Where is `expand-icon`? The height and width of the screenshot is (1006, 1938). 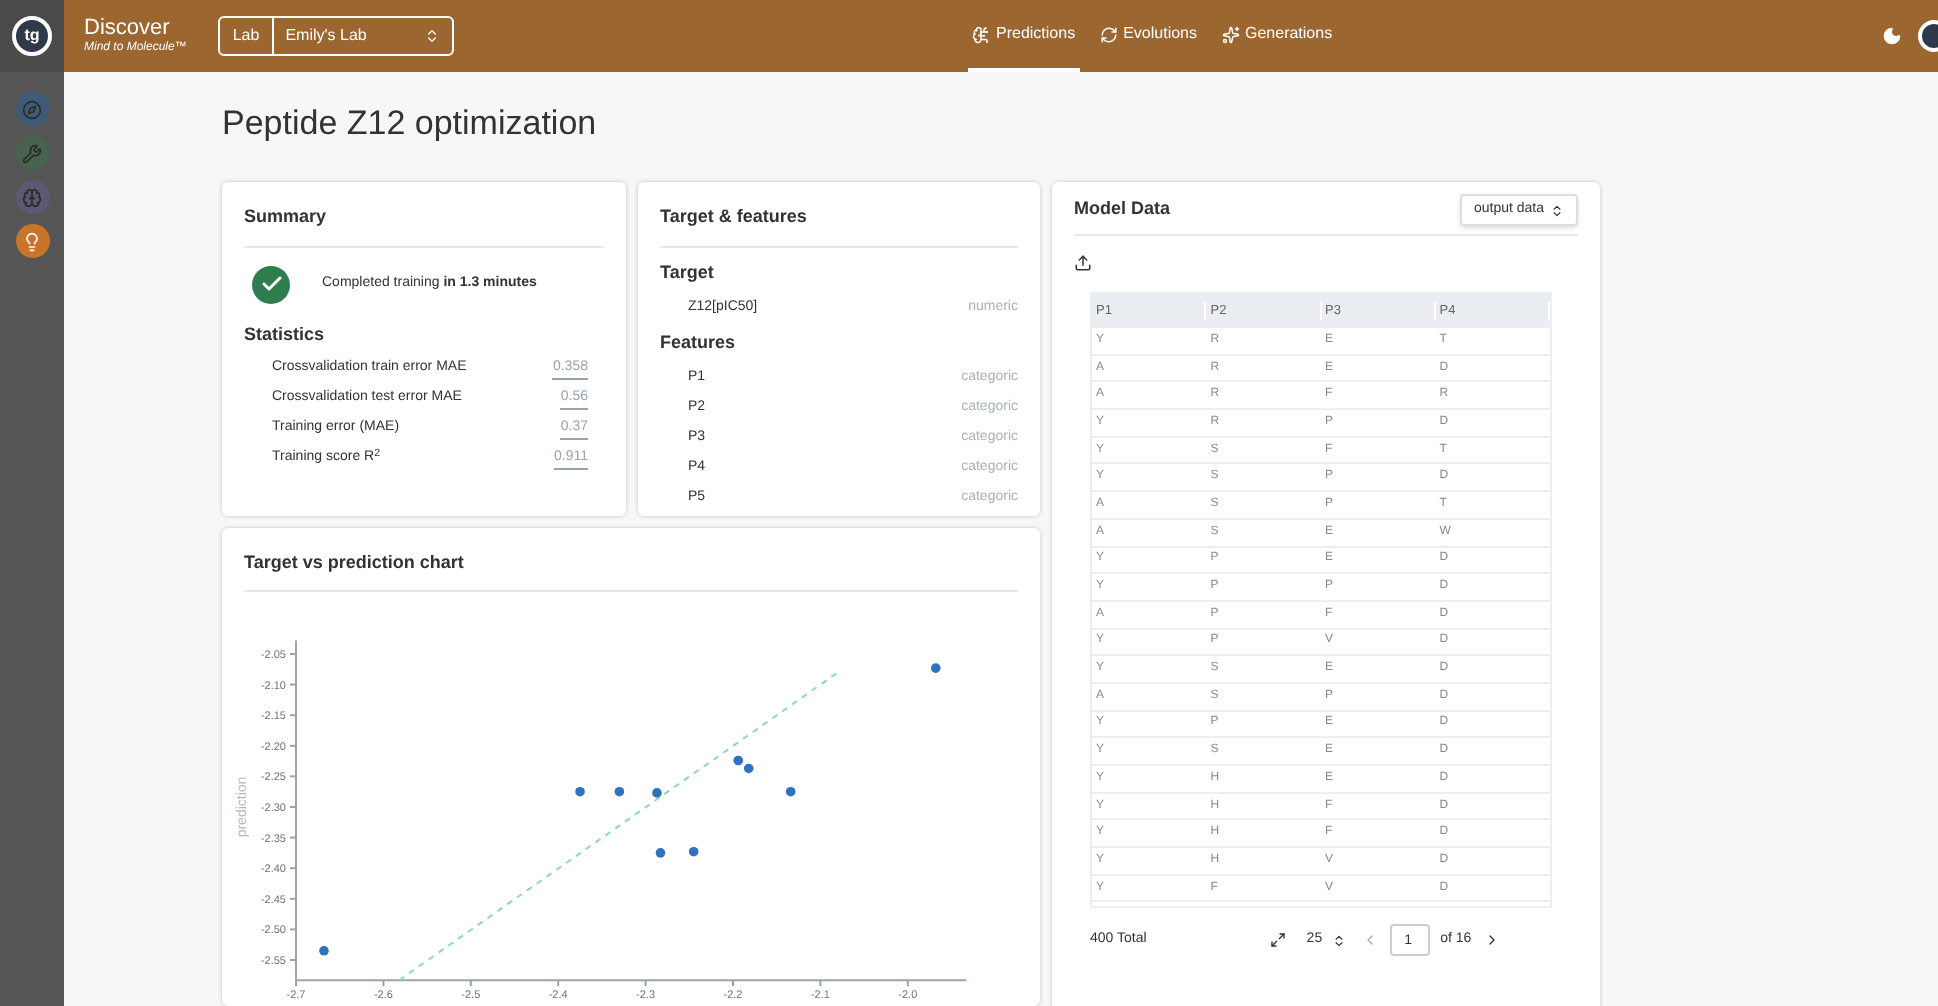 expand-icon is located at coordinates (1278, 940).